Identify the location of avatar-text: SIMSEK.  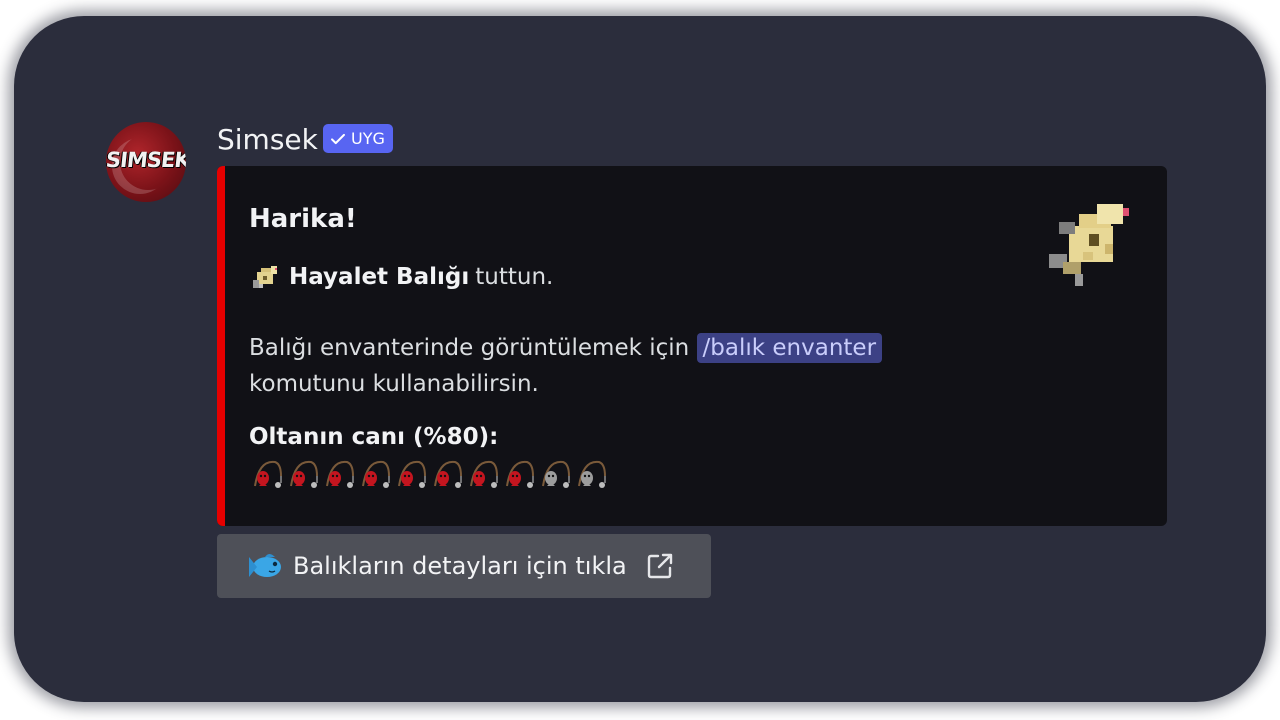
(146, 160).